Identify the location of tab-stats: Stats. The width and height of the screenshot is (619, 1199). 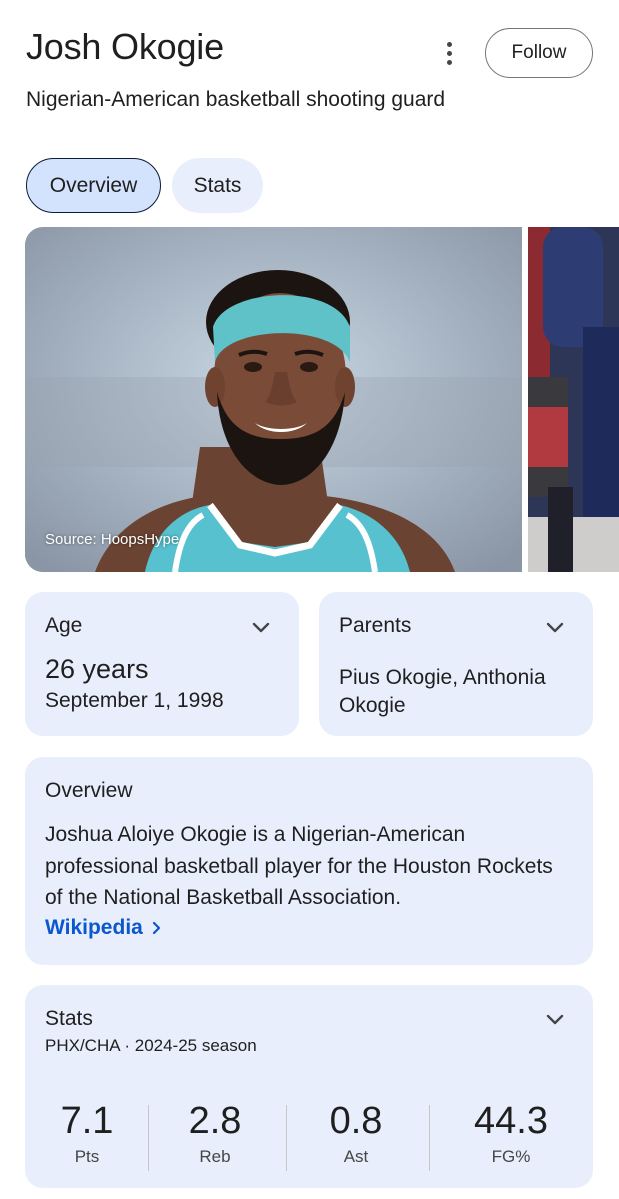
(217, 185).